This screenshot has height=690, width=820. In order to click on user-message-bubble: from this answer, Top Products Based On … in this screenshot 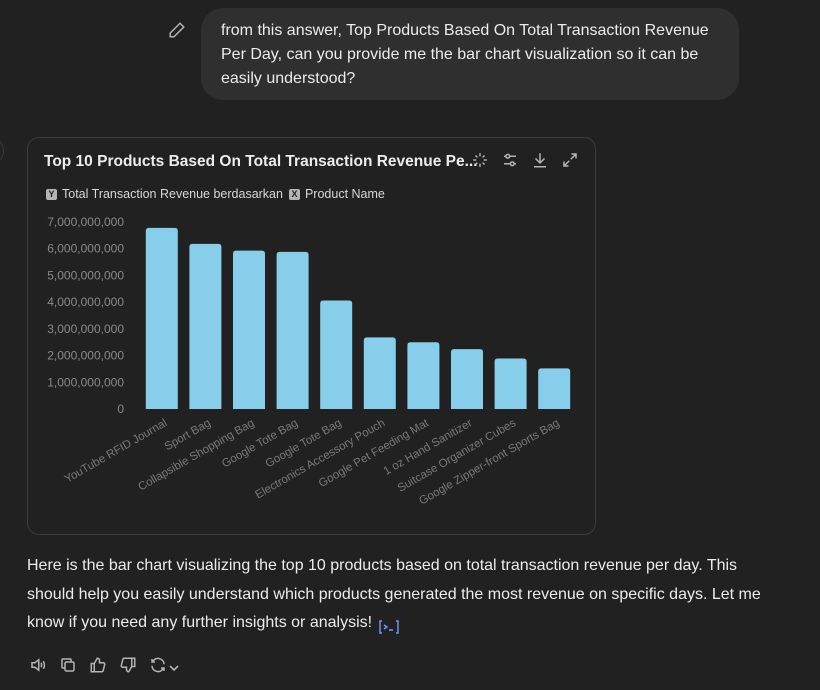, I will do `click(470, 54)`.